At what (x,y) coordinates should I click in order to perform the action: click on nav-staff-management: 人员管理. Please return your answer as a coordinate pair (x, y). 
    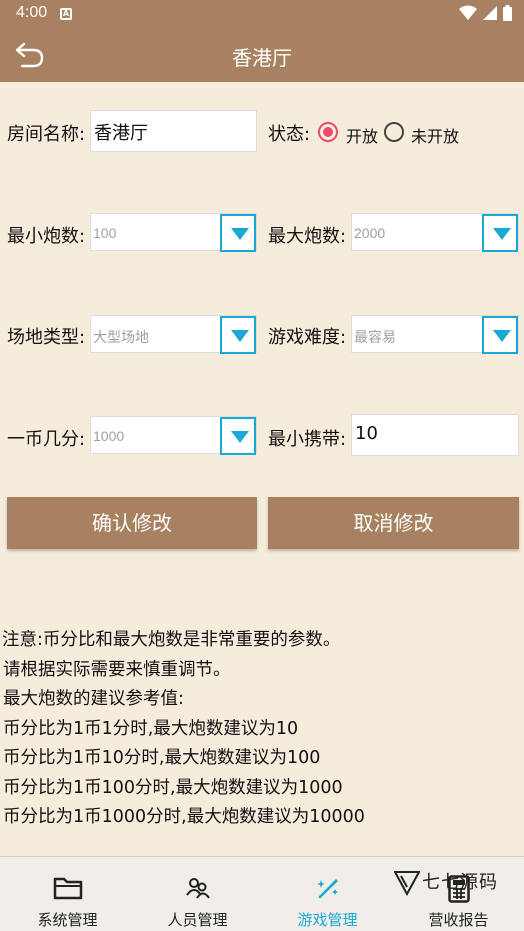
    Looking at the image, I should click on (197, 894).